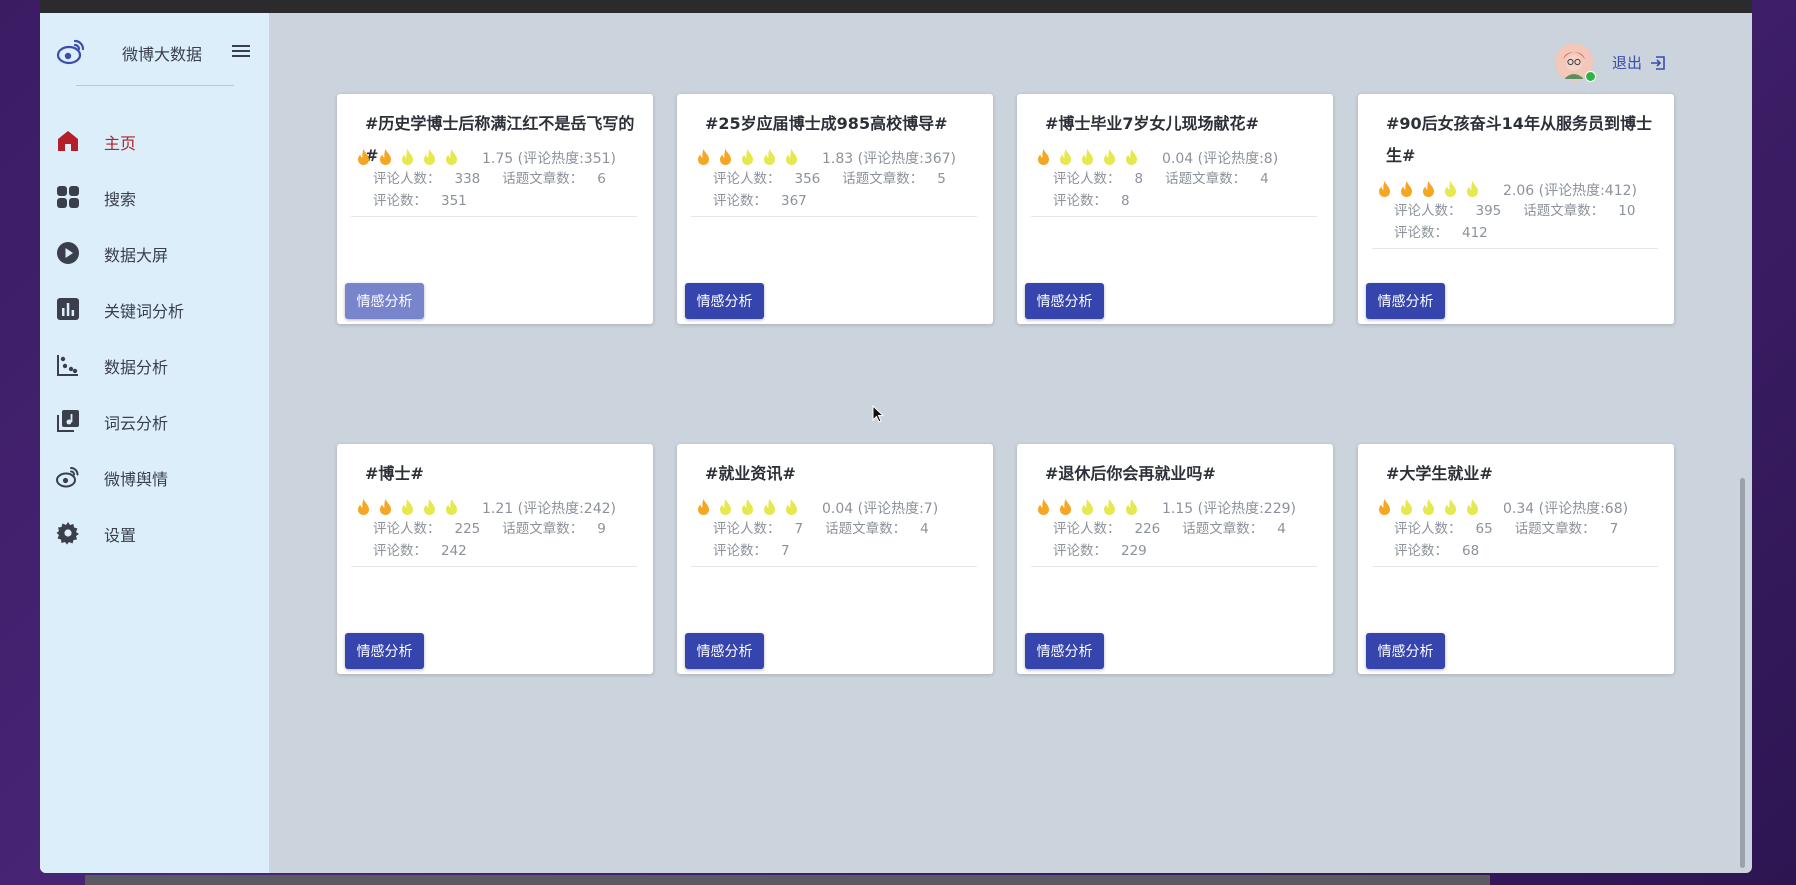 The height and width of the screenshot is (885, 1796). I want to click on commenters-value: 65, so click(1484, 529).